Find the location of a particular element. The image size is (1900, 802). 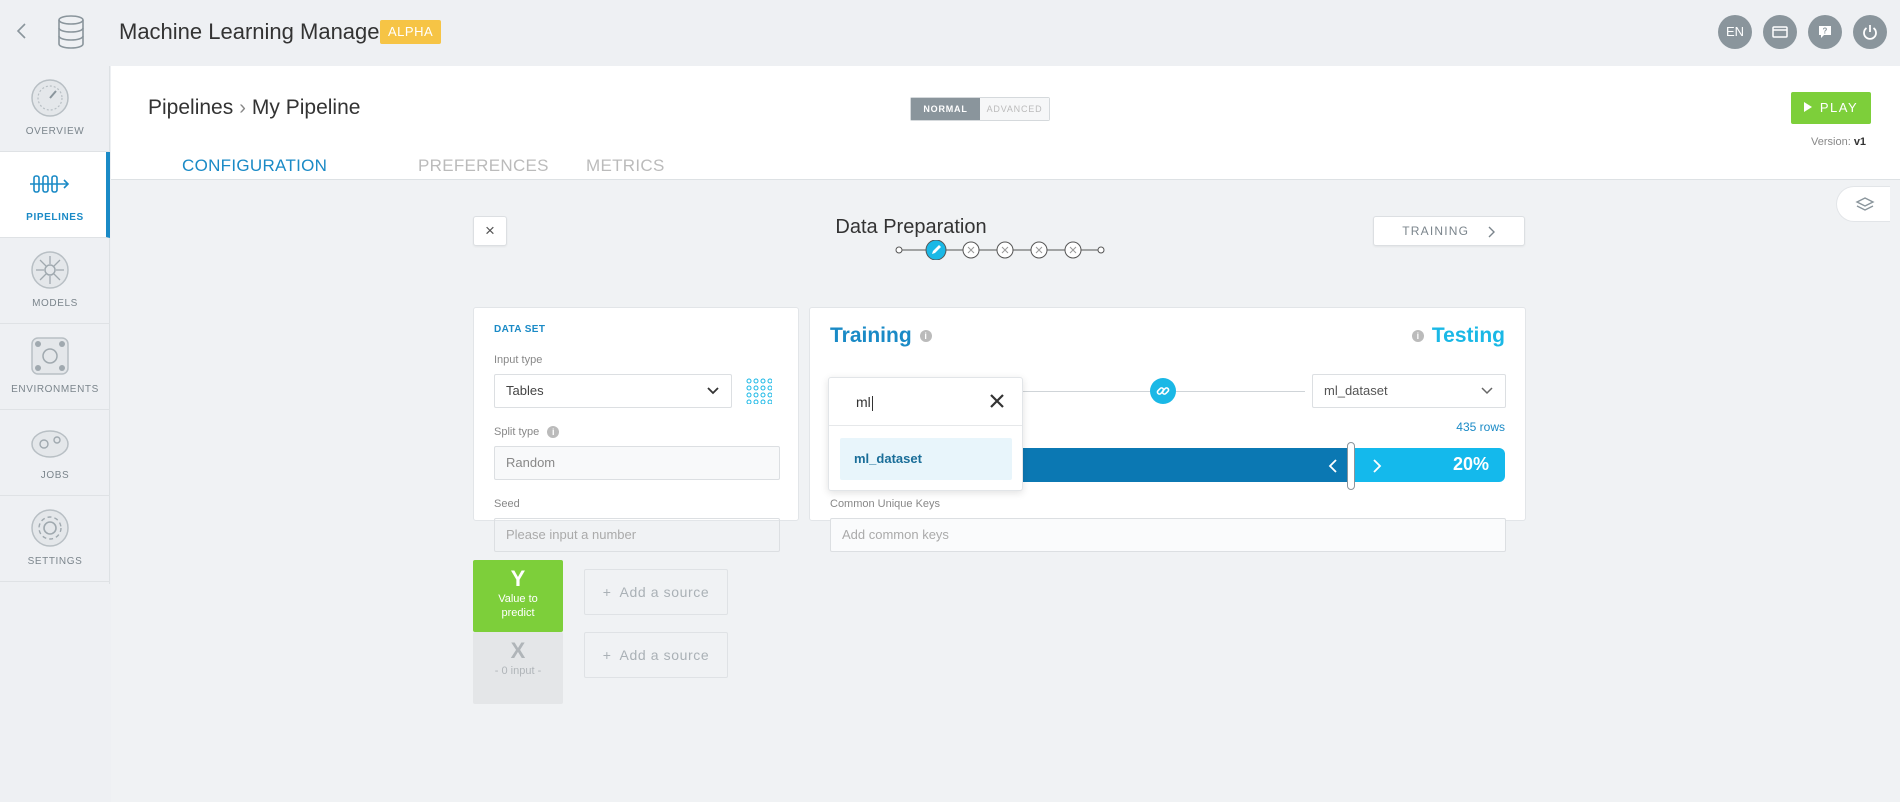

breadcrumb: Pipelines › My Pipeline is located at coordinates (254, 108).